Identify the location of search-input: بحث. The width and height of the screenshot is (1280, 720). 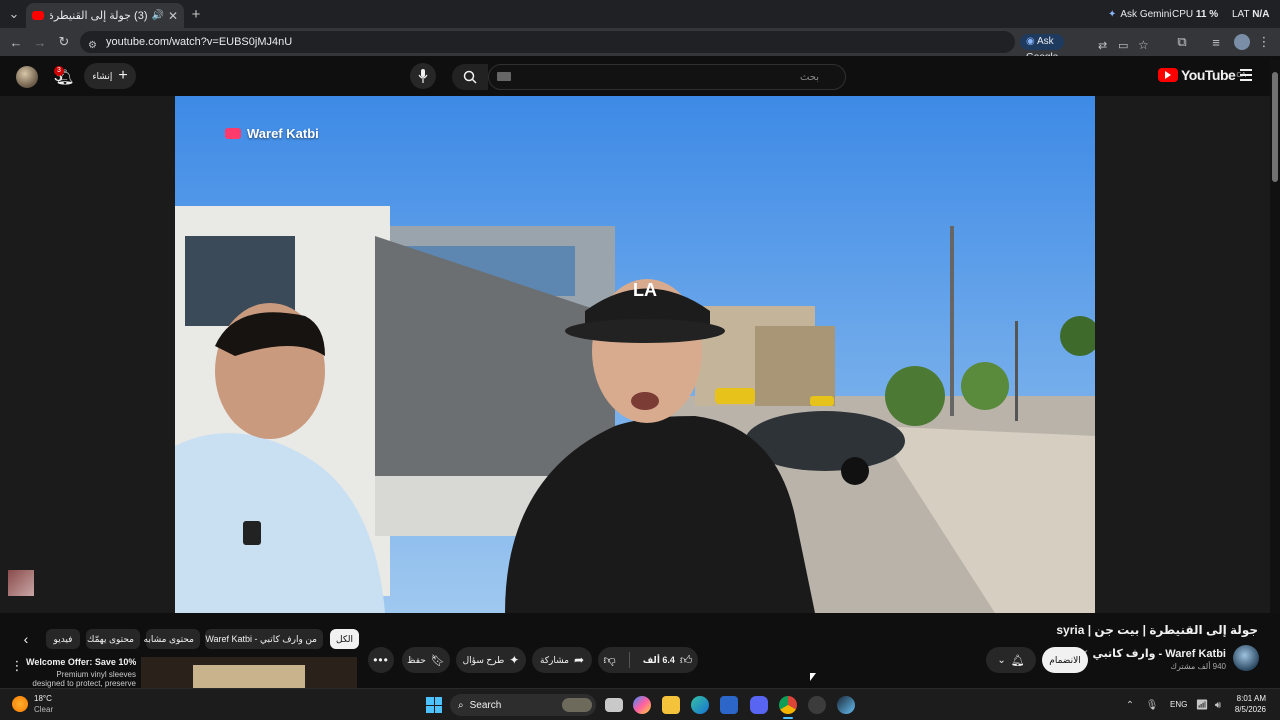
(667, 77).